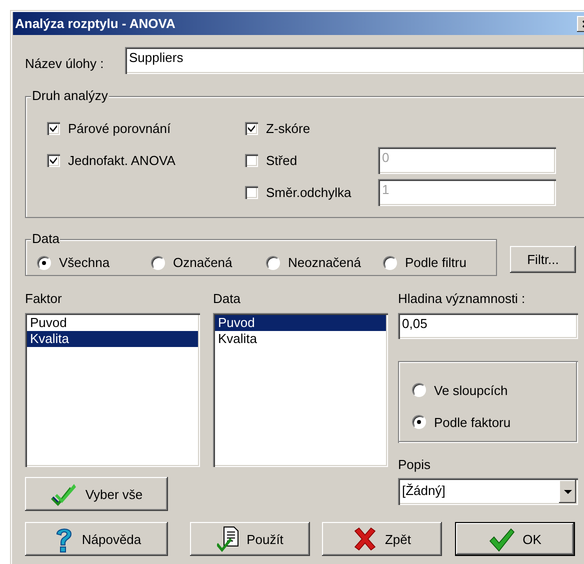  What do you see at coordinates (435, 262) in the screenshot?
I see `radio-label: Podle filtru` at bounding box center [435, 262].